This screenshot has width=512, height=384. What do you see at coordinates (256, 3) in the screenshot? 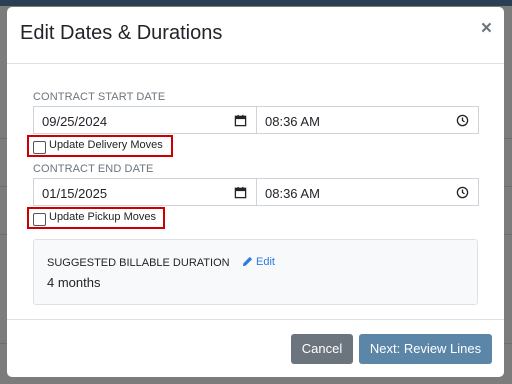
I see `background-topbar` at bounding box center [256, 3].